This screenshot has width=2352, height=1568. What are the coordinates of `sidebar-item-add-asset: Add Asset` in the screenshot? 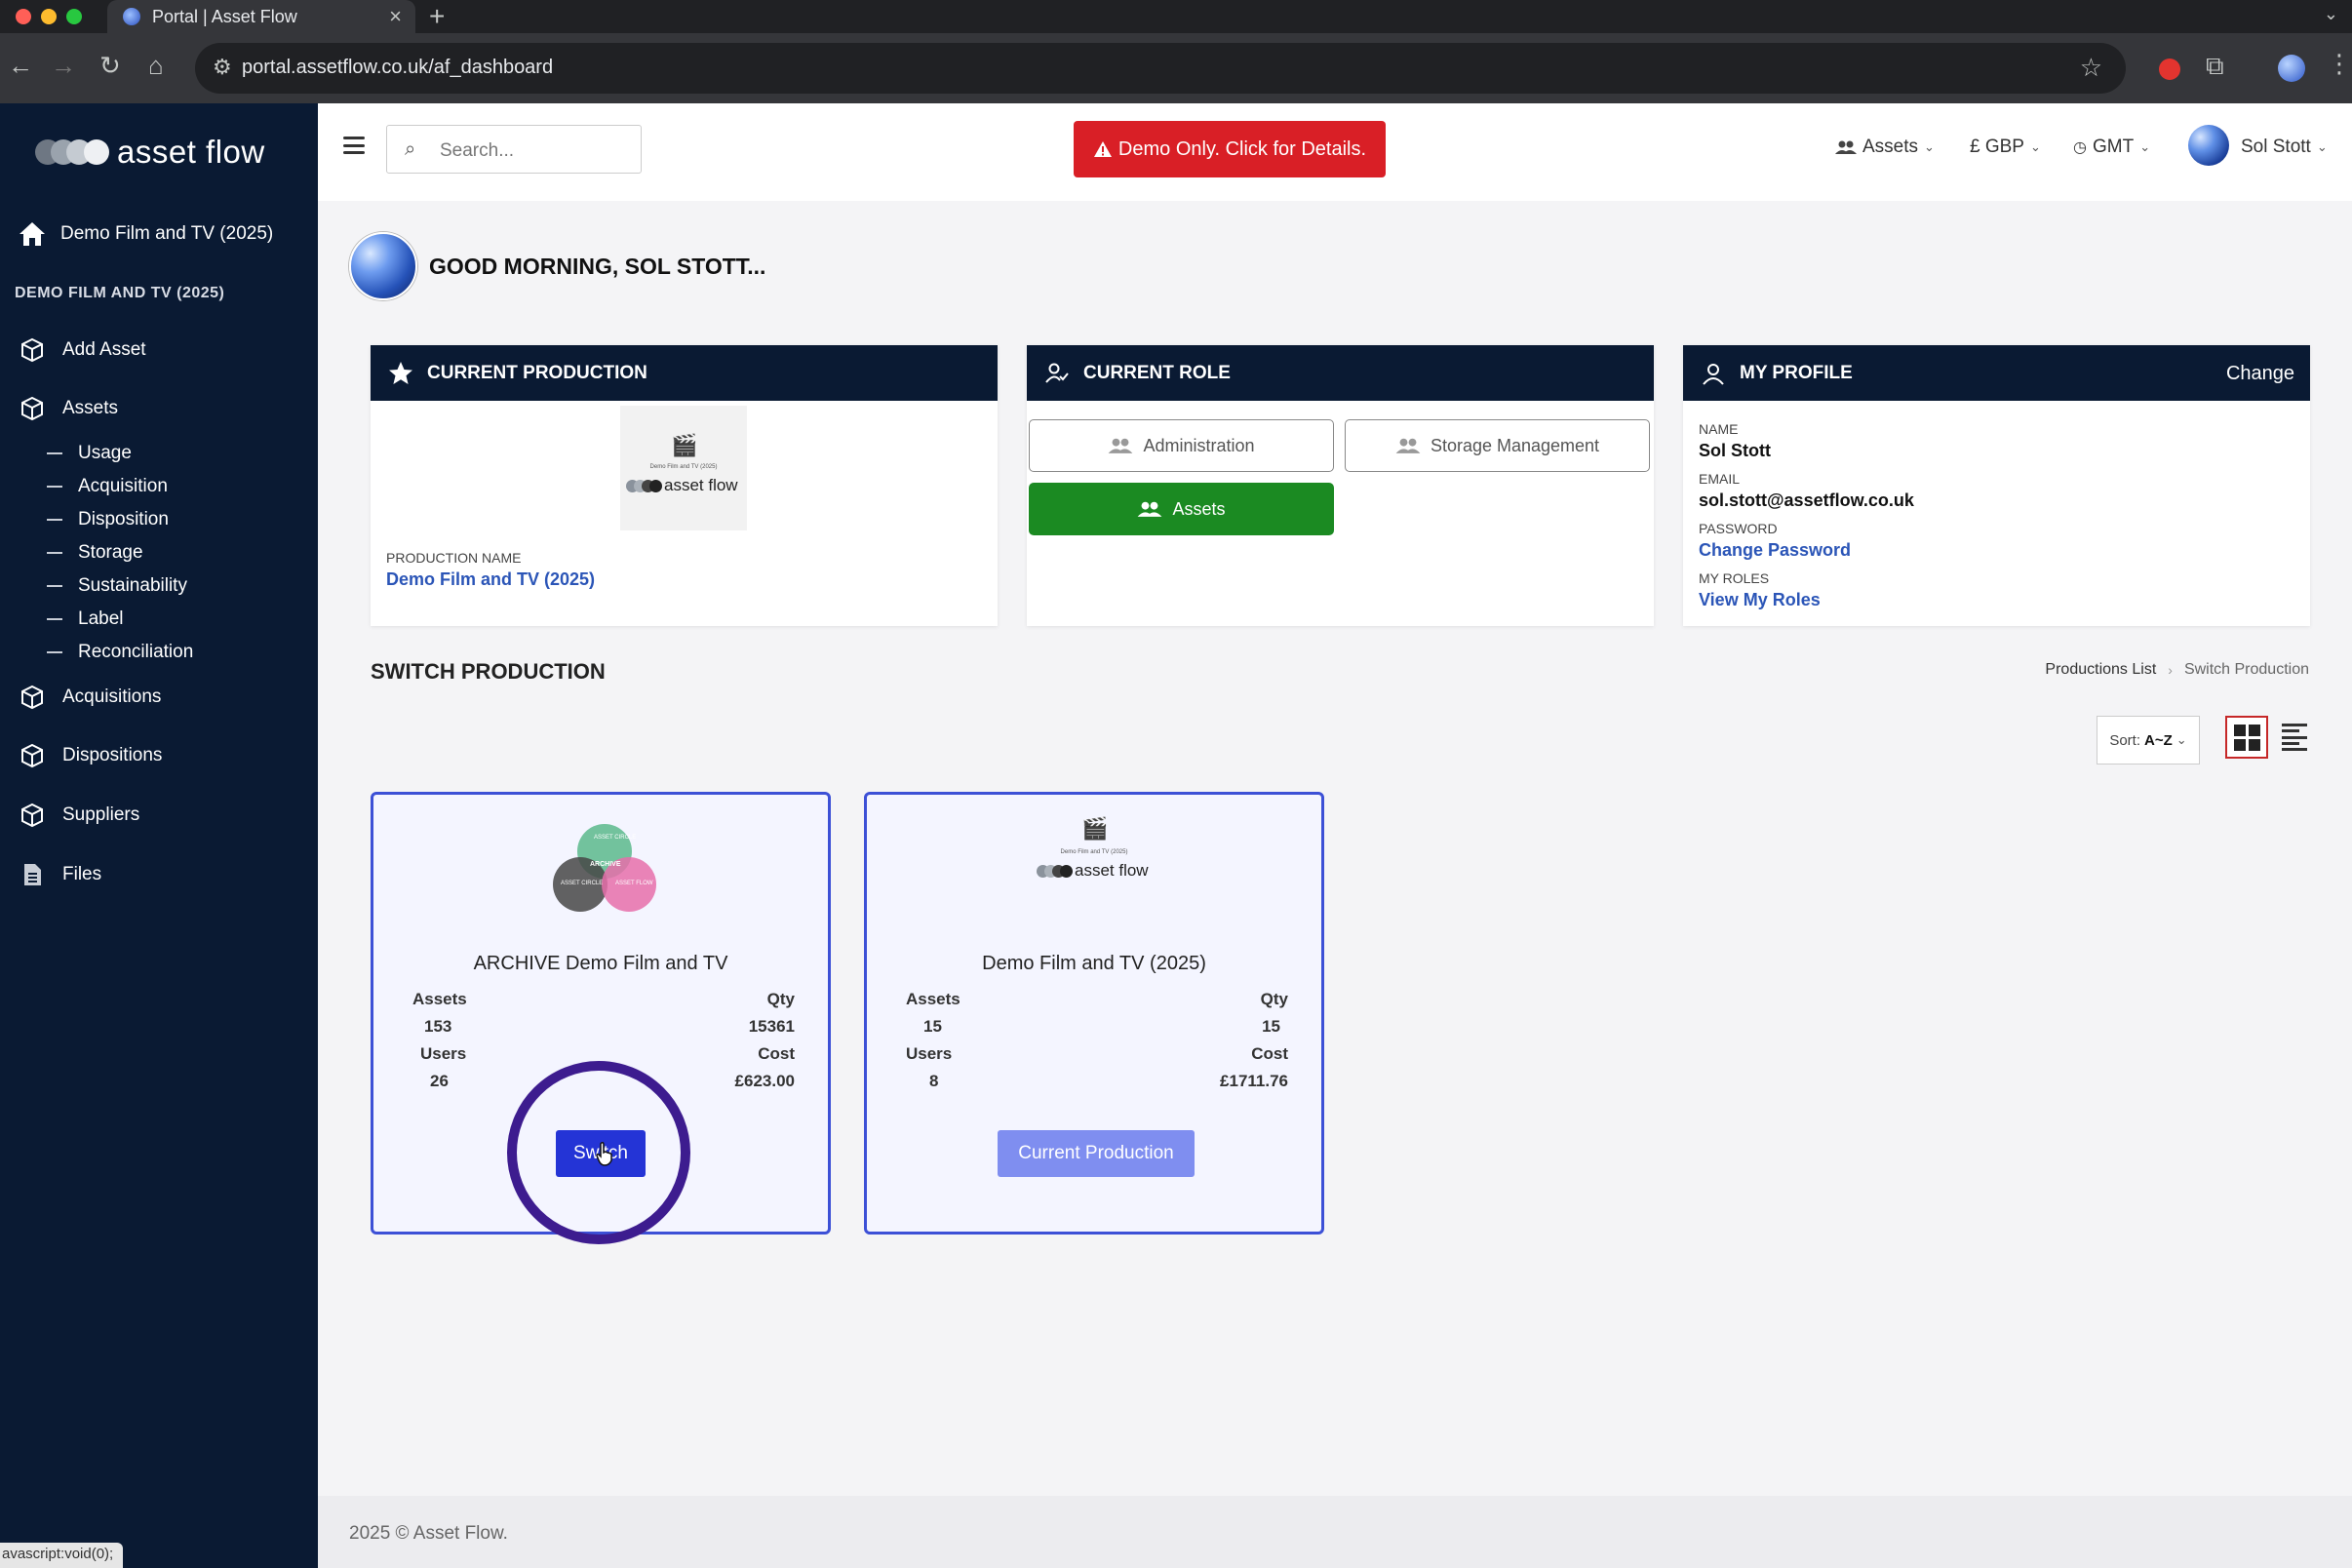 It's located at (83, 350).